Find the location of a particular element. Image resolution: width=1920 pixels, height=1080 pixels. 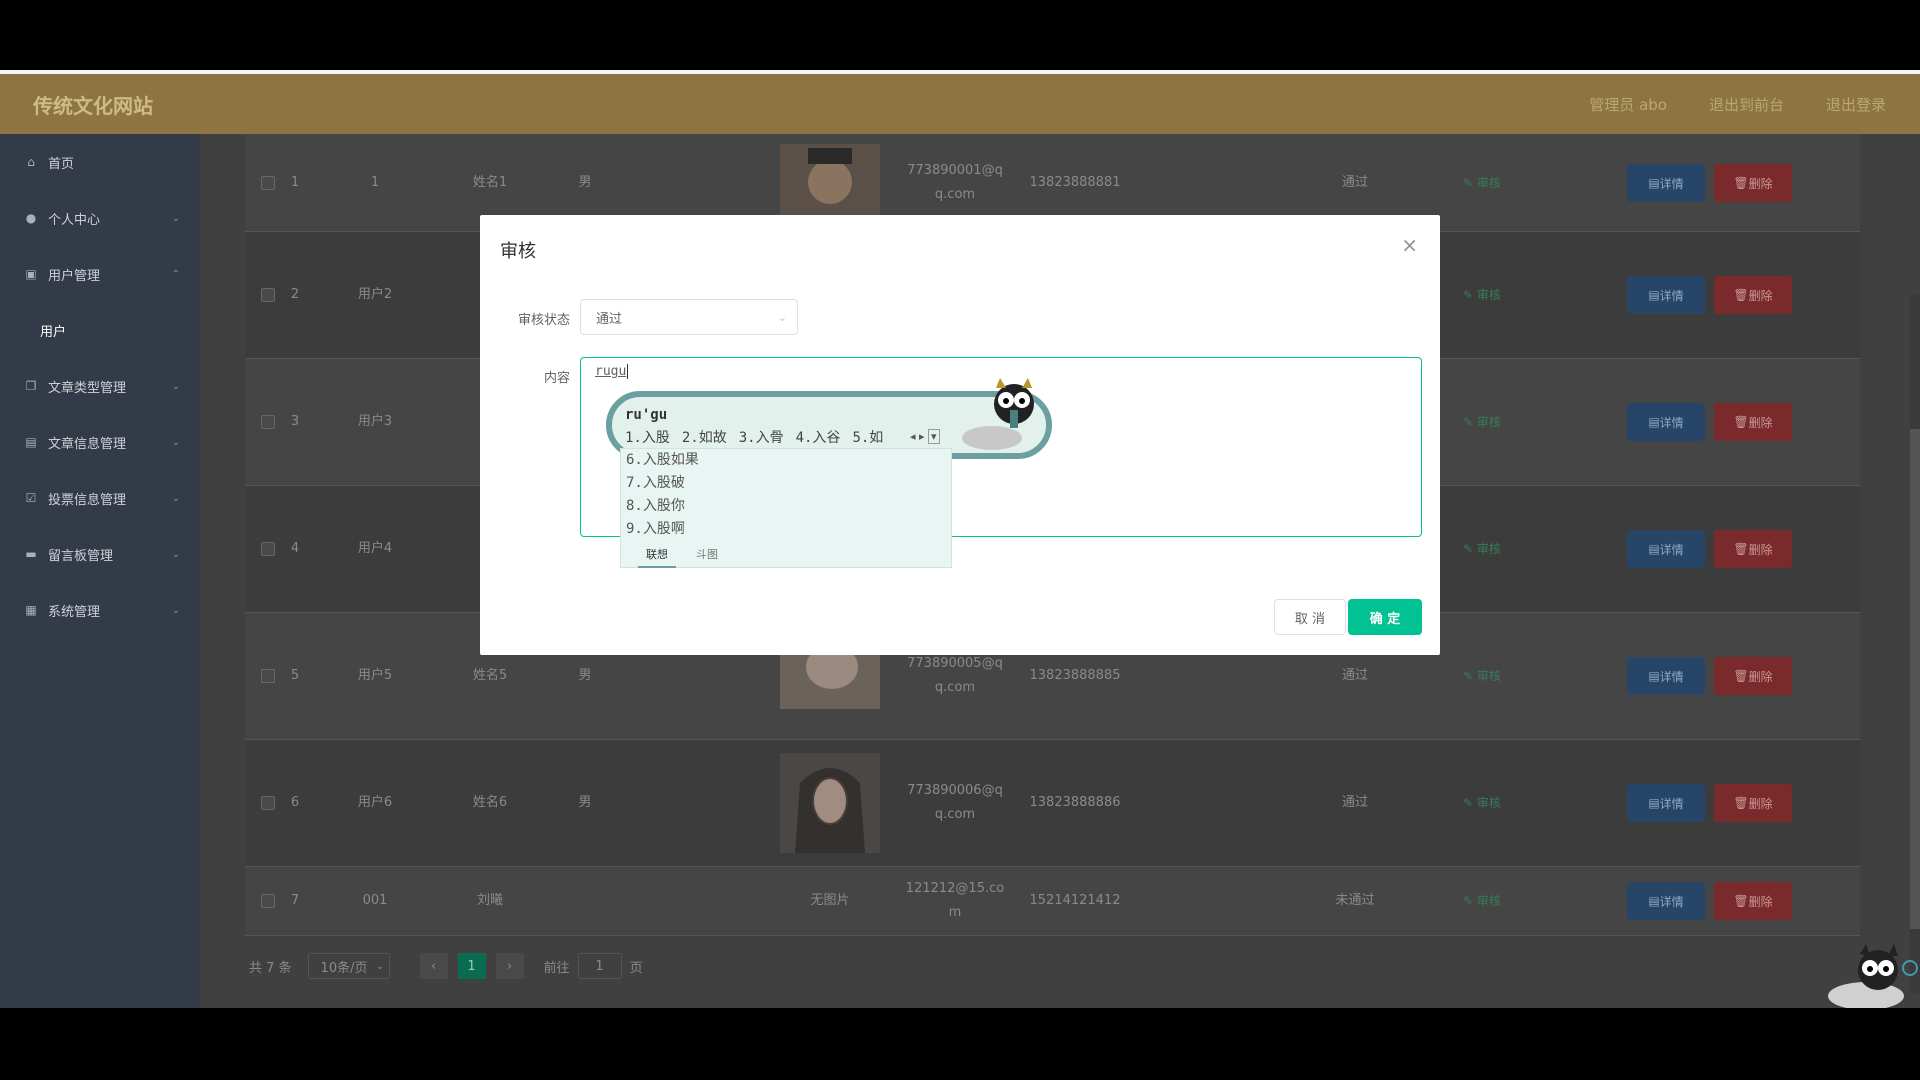

sidebar-item-label: 个人中心 is located at coordinates (74, 220).